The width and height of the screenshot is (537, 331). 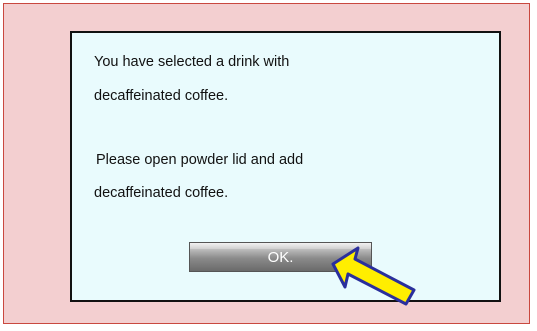 I want to click on message-line-2: decaffeinated coffee., so click(x=161, y=96).